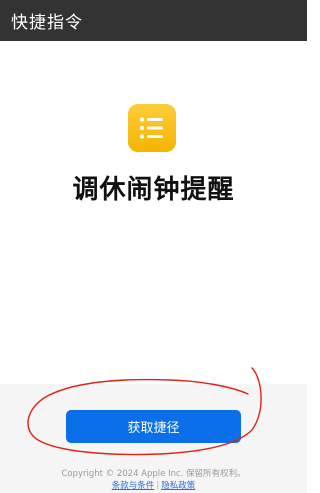 The height and width of the screenshot is (493, 320). Describe the element at coordinates (153, 190) in the screenshot. I see `shortcut-name: 调休闹钟提醒` at that location.